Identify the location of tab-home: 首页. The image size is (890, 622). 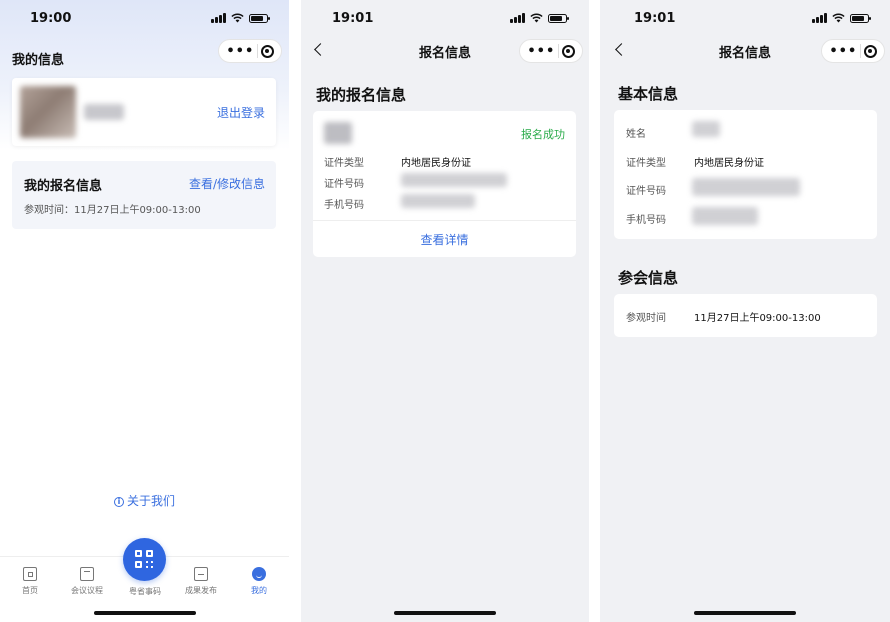
(30, 581).